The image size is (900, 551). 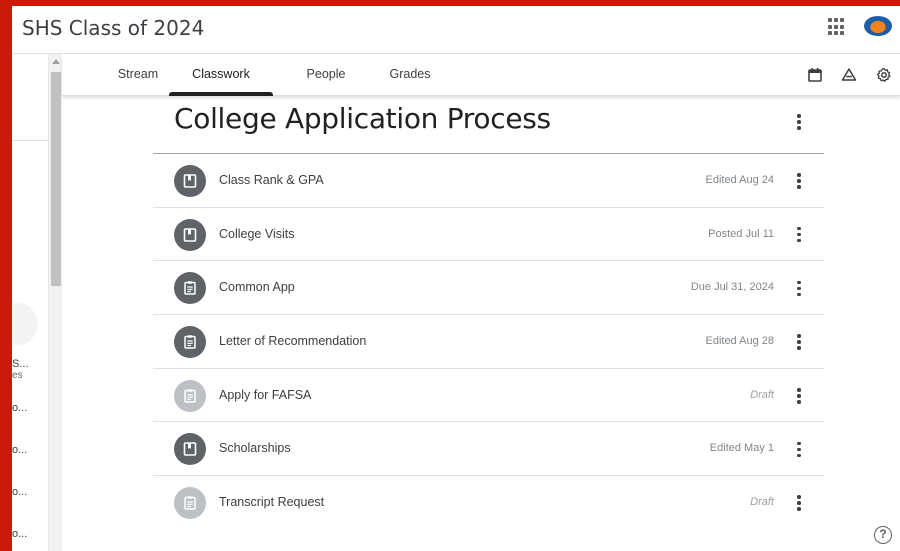 I want to click on rail-circle-button, so click(x=25, y=324).